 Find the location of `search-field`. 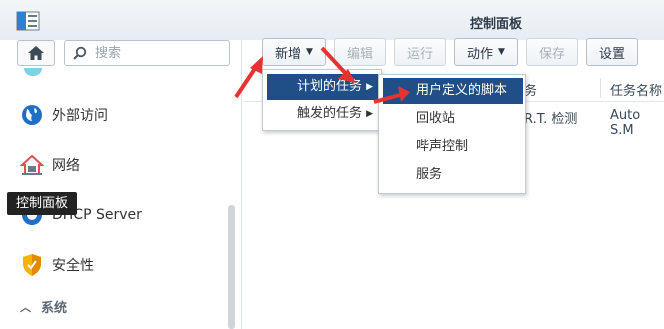

search-field is located at coordinates (147, 53).